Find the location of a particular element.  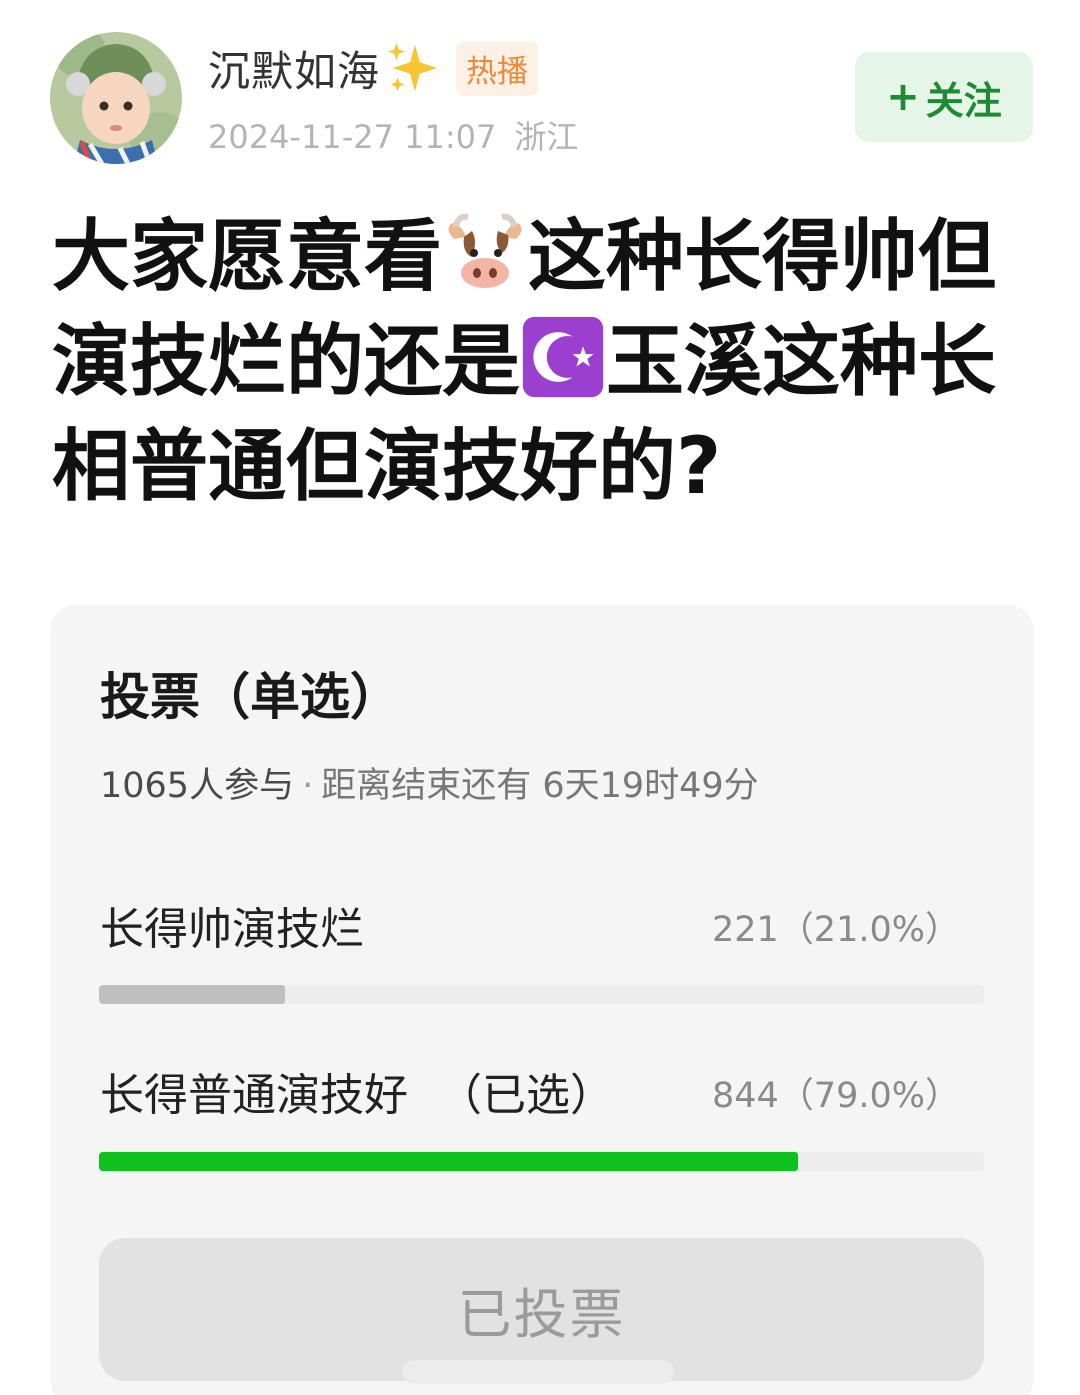

post-location: 浙江 is located at coordinates (546, 137).